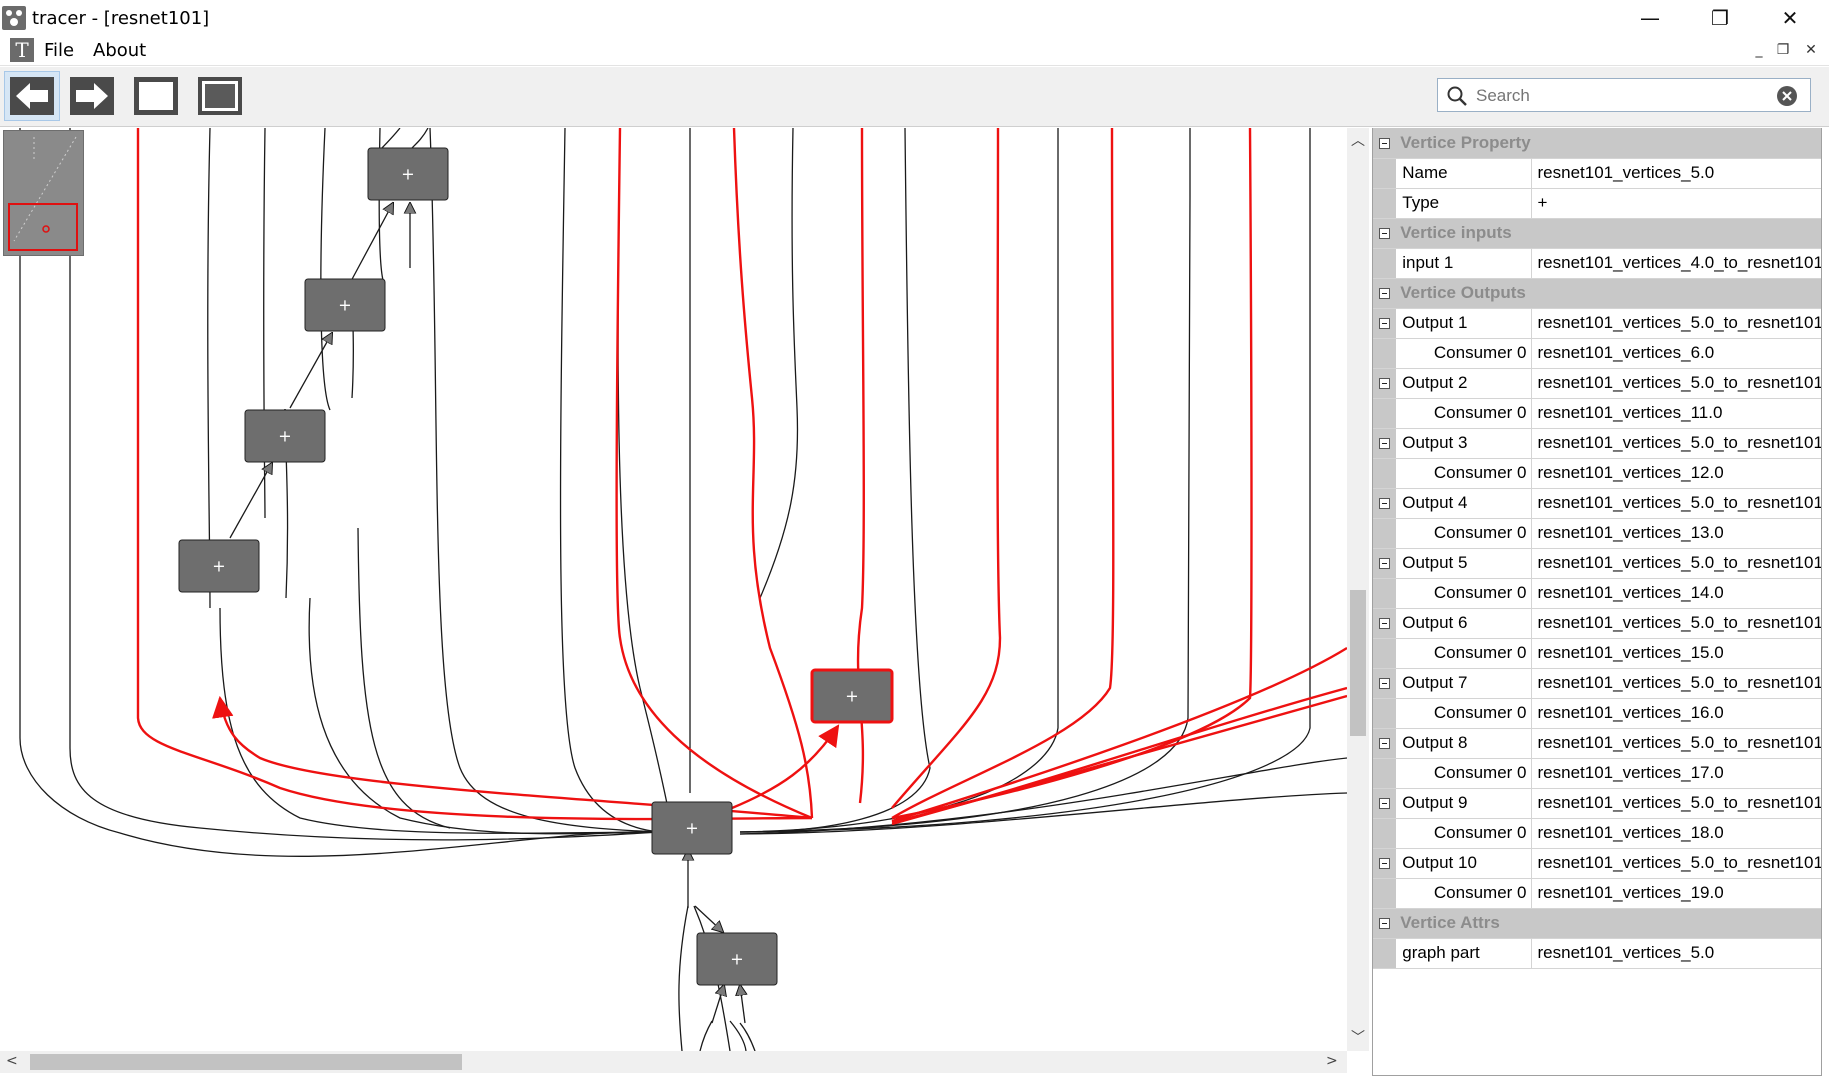 The image size is (1829, 1080). What do you see at coordinates (1597, 143) in the screenshot?
I see `property-section: Vertice Property` at bounding box center [1597, 143].